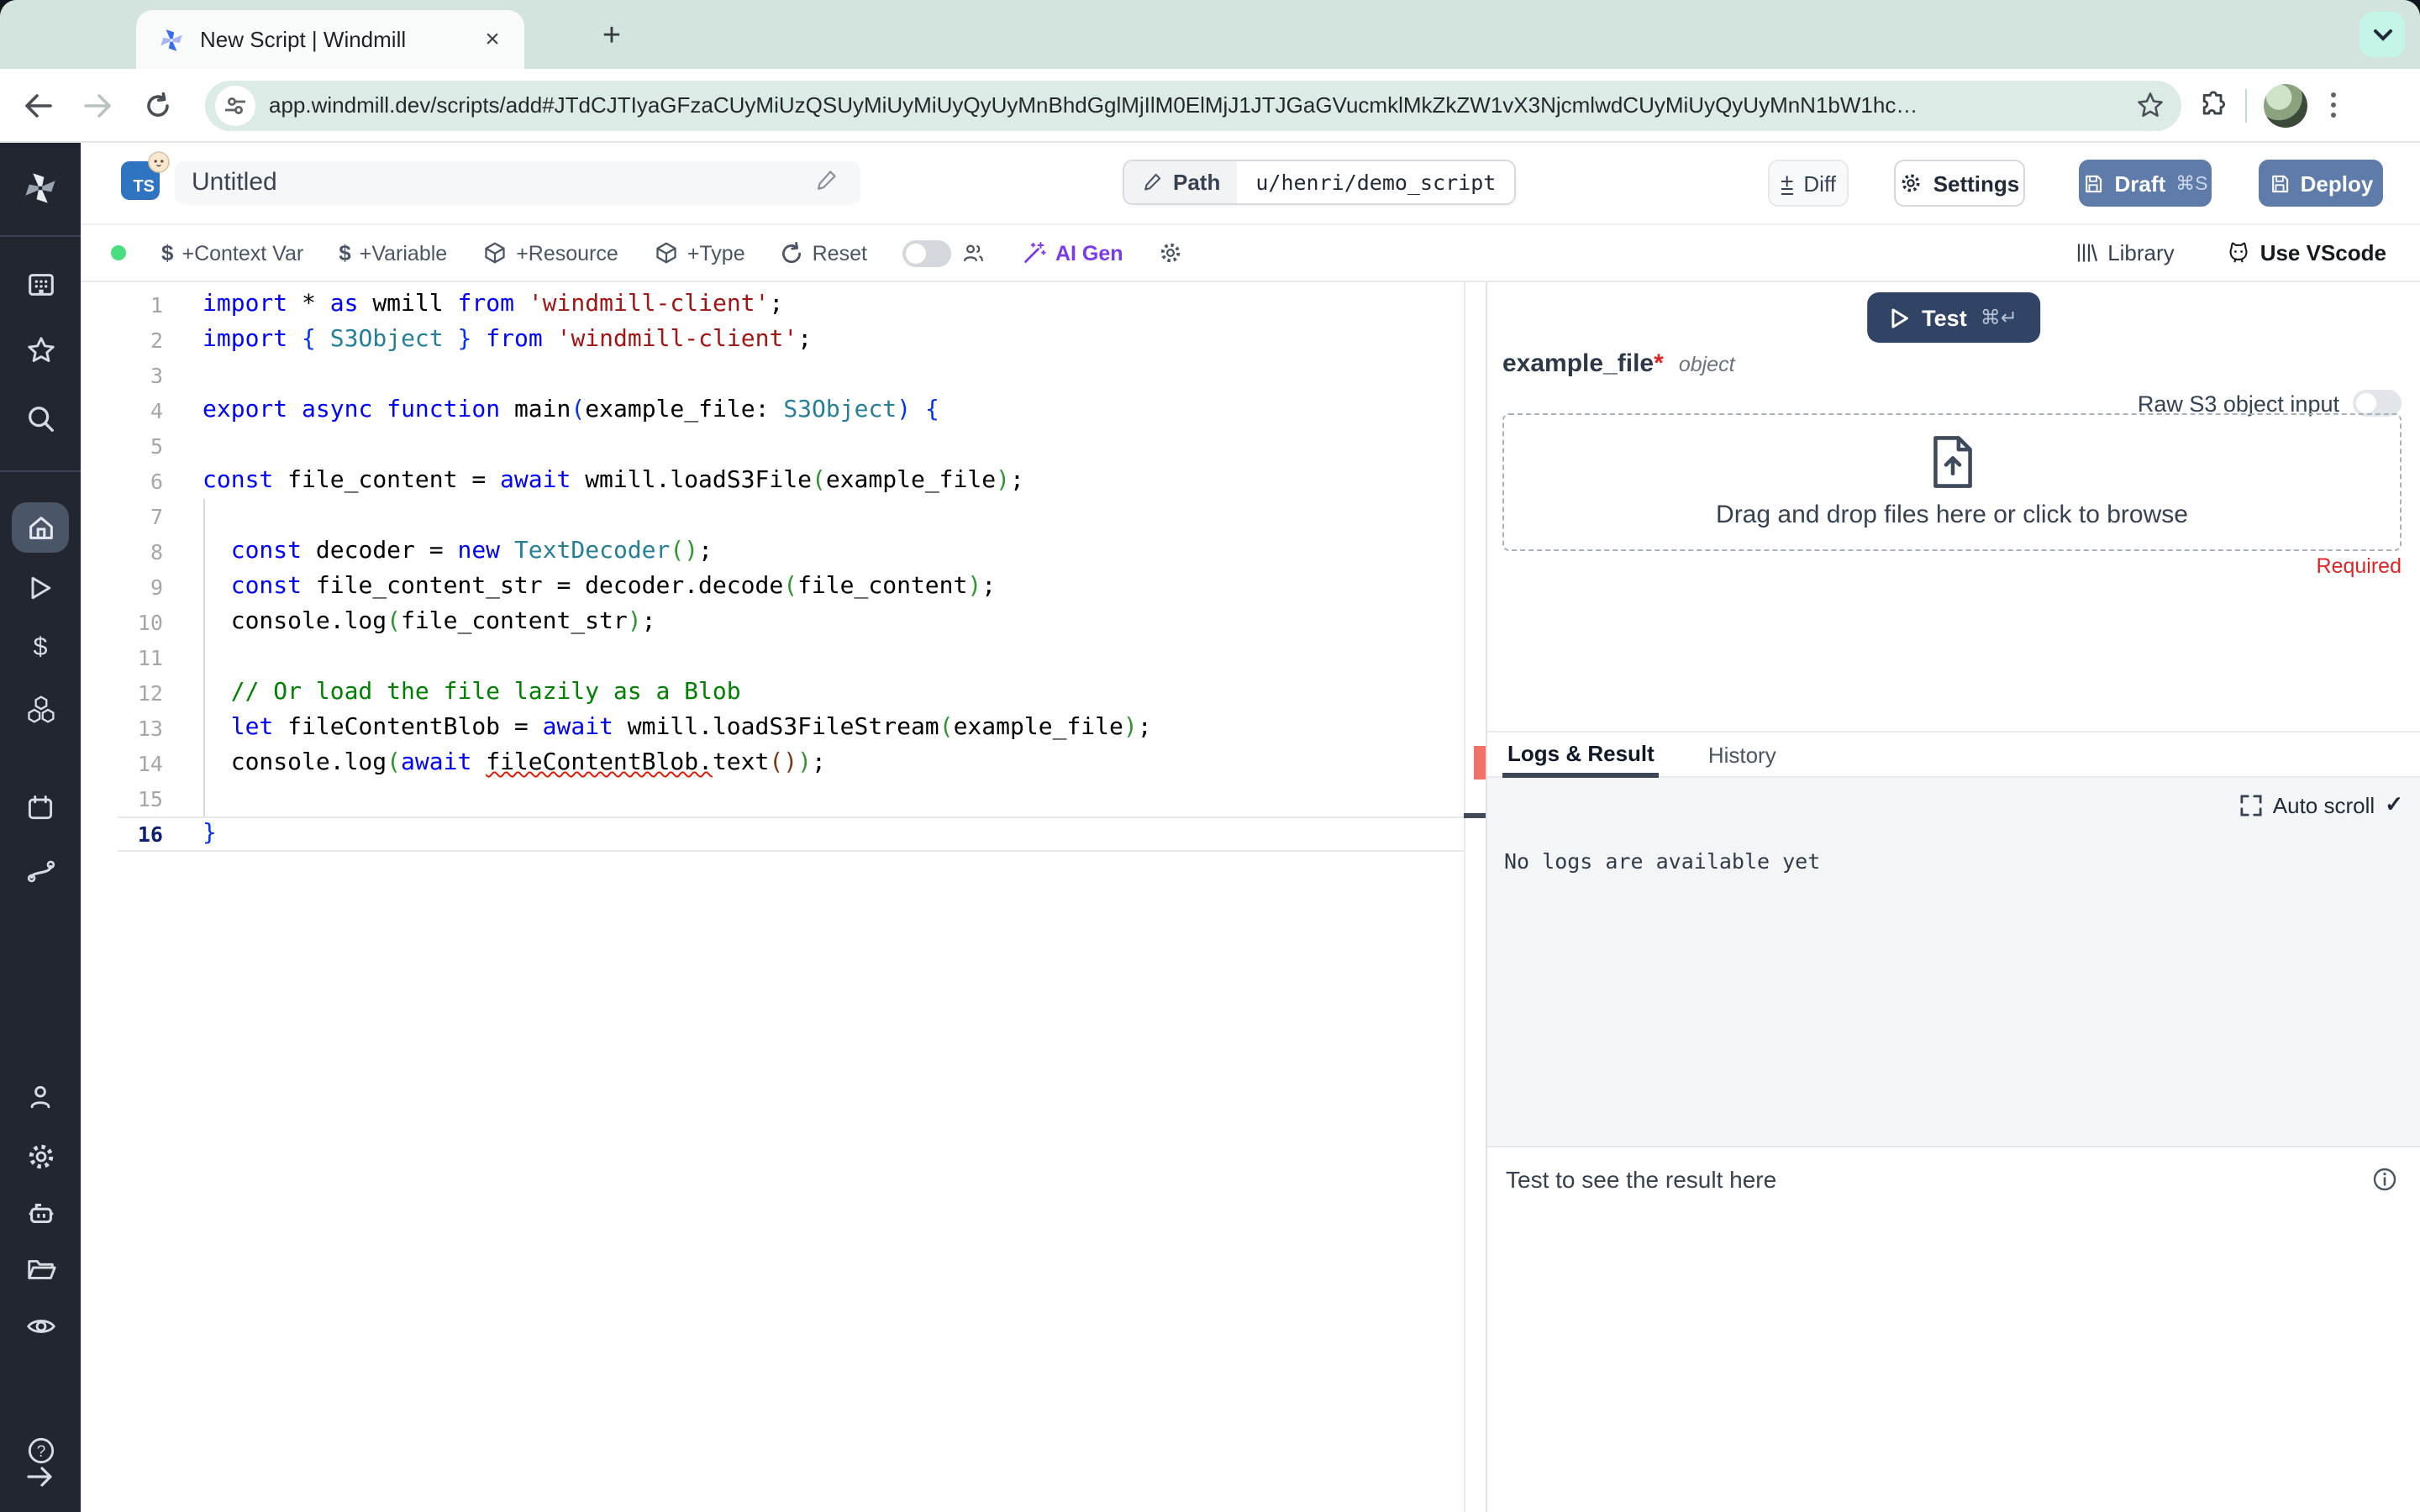 This screenshot has width=2420, height=1512. What do you see at coordinates (2252, 805) in the screenshot?
I see `expand-icon` at bounding box center [2252, 805].